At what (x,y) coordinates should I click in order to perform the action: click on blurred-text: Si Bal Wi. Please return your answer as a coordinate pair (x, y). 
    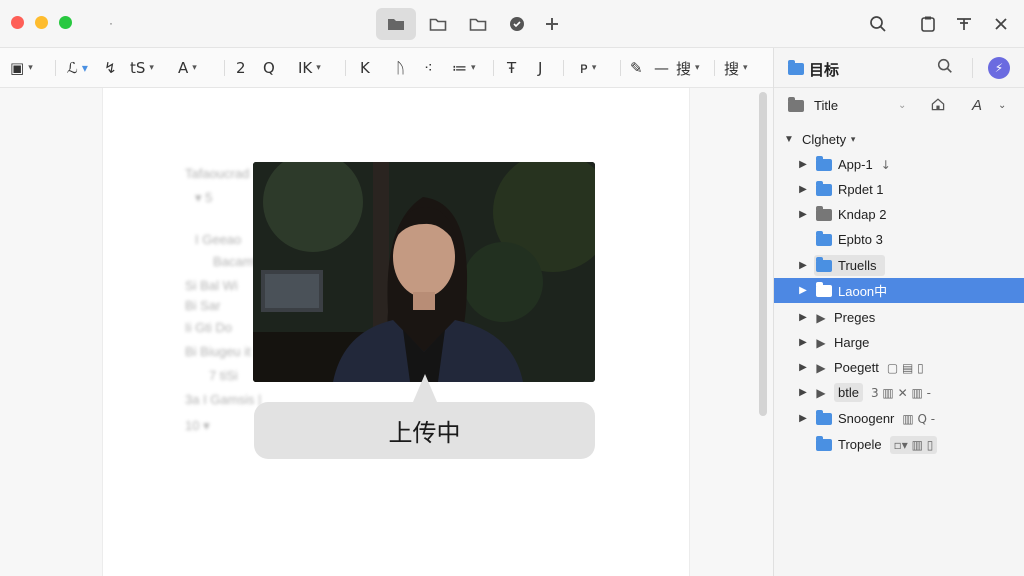
    Looking at the image, I should click on (211, 285).